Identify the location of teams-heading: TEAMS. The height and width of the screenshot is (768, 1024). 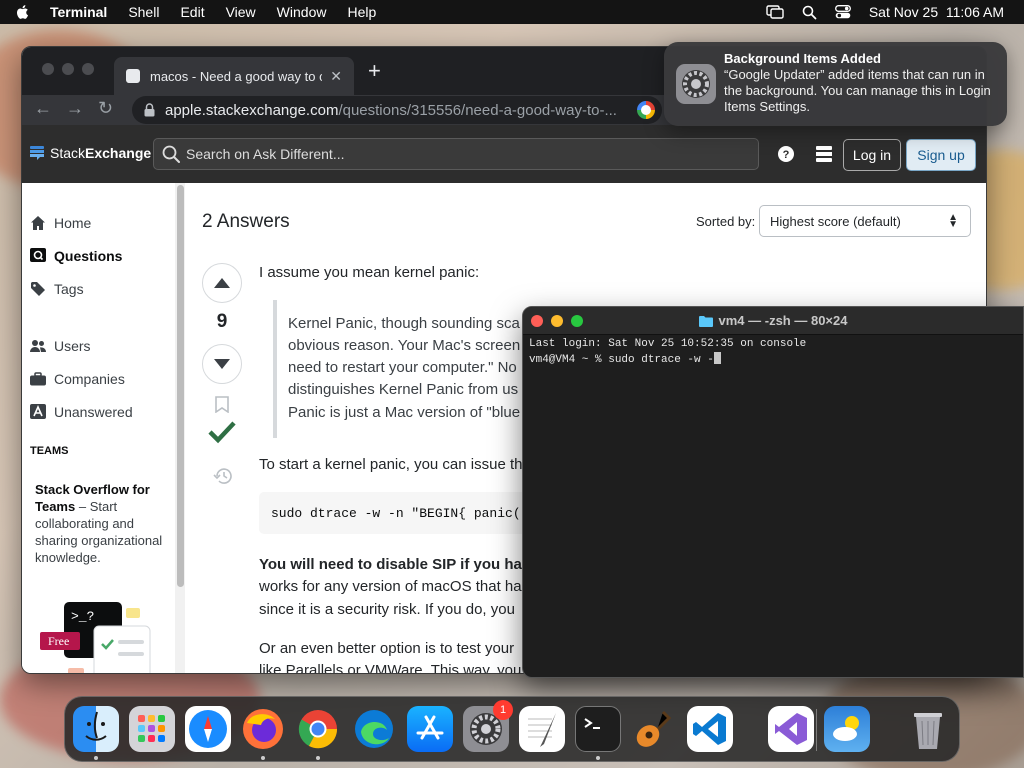
(49, 451).